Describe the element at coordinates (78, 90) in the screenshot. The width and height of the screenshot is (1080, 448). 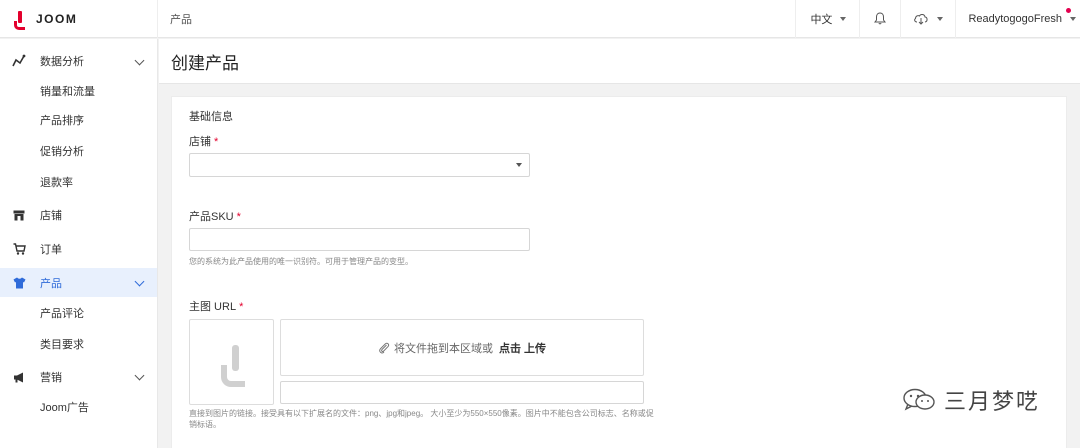
I see `sidebar-subitem-sales-traffic: 销量和流量` at that location.